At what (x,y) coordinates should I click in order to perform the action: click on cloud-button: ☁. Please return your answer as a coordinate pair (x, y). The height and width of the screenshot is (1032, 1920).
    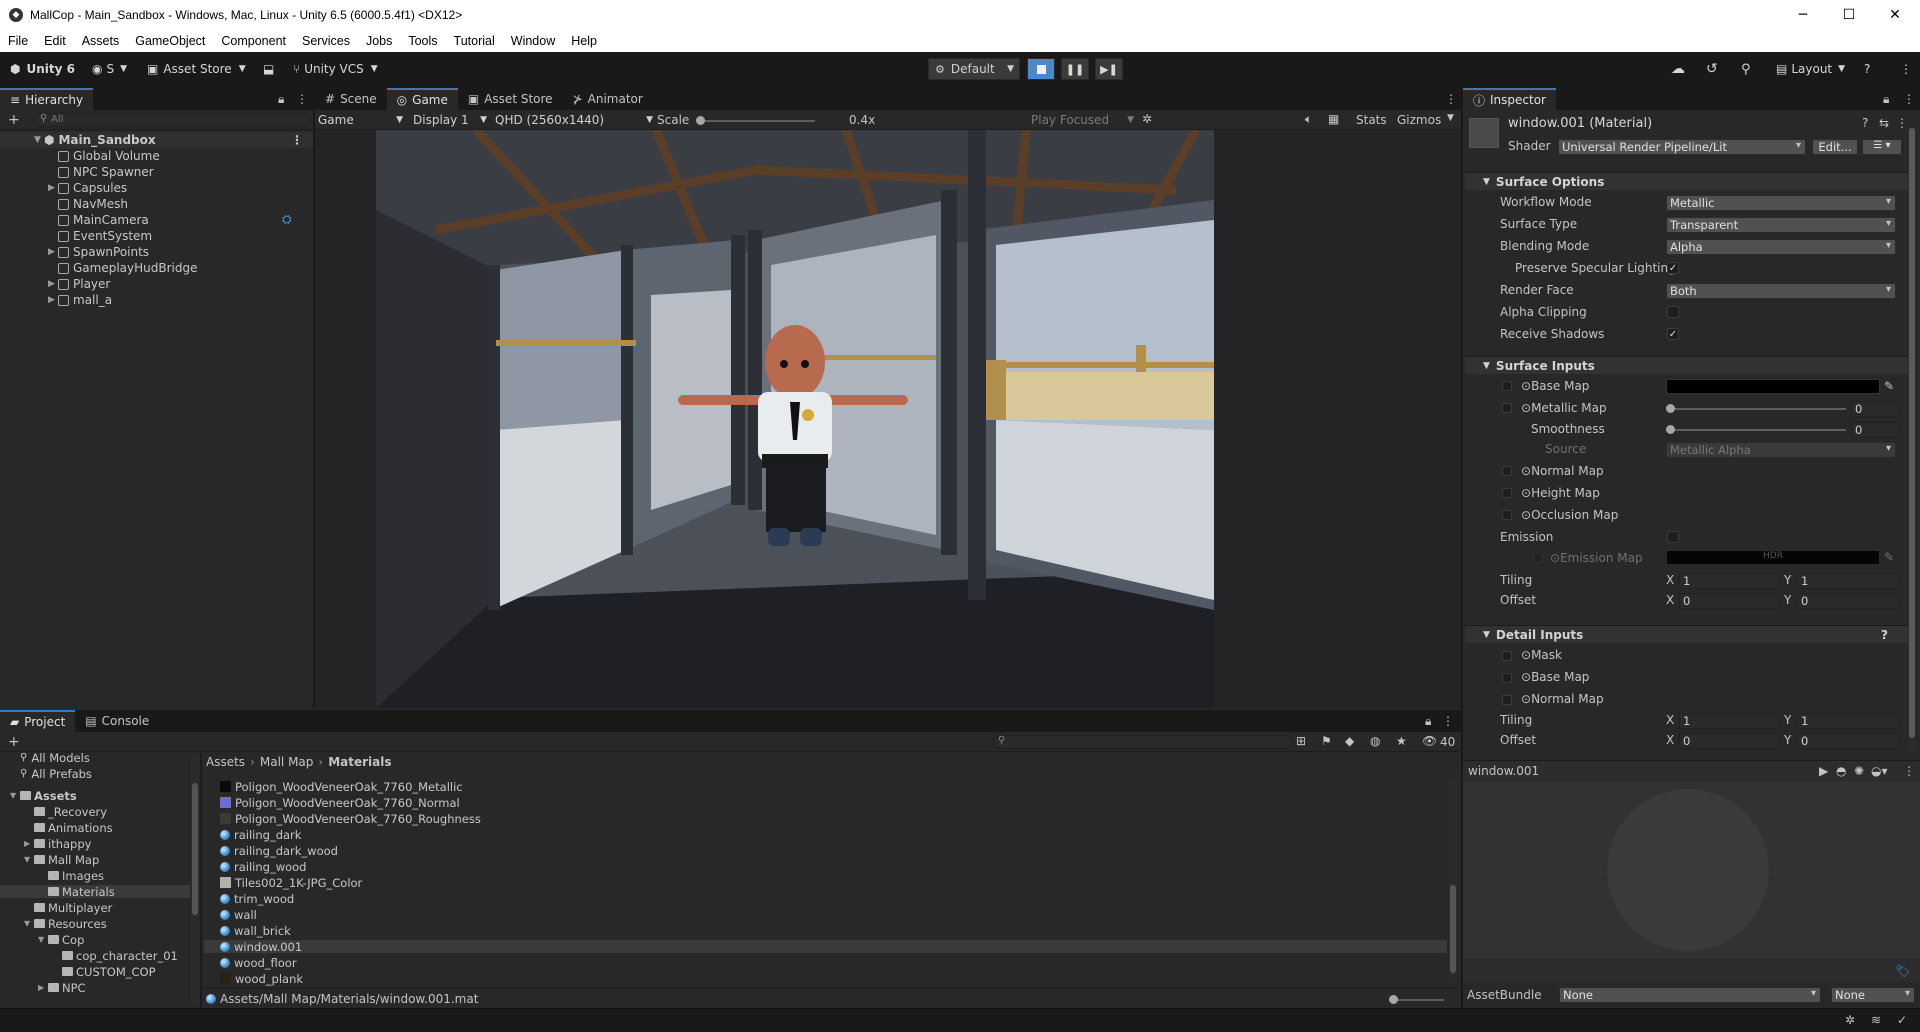
    Looking at the image, I should click on (1678, 69).